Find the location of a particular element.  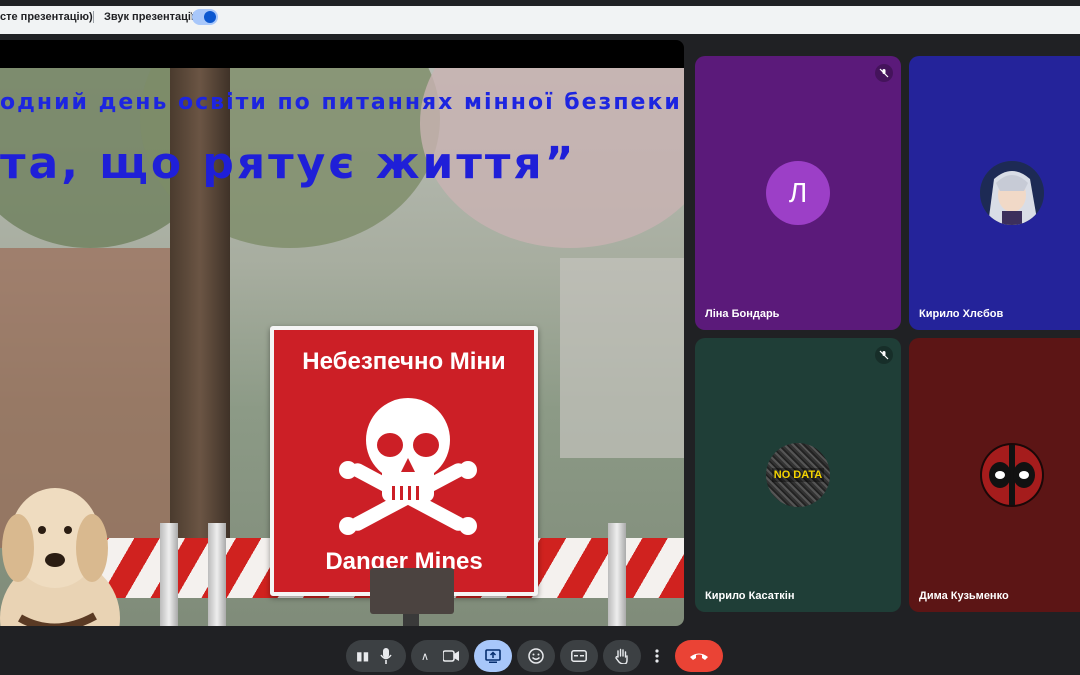

audio-level-icon: ▮▮ is located at coordinates (363, 656).